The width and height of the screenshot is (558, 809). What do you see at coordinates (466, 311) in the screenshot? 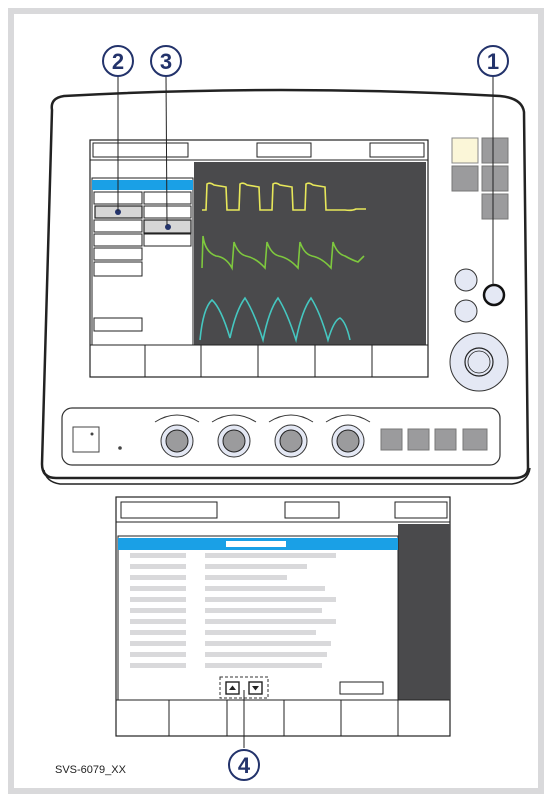
I see `round-button-bottom` at bounding box center [466, 311].